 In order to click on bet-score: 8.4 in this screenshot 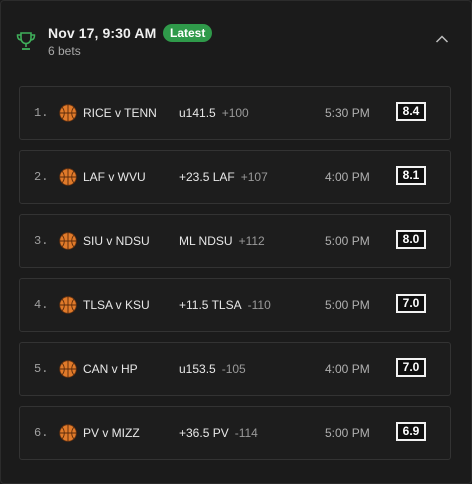, I will do `click(411, 111)`.